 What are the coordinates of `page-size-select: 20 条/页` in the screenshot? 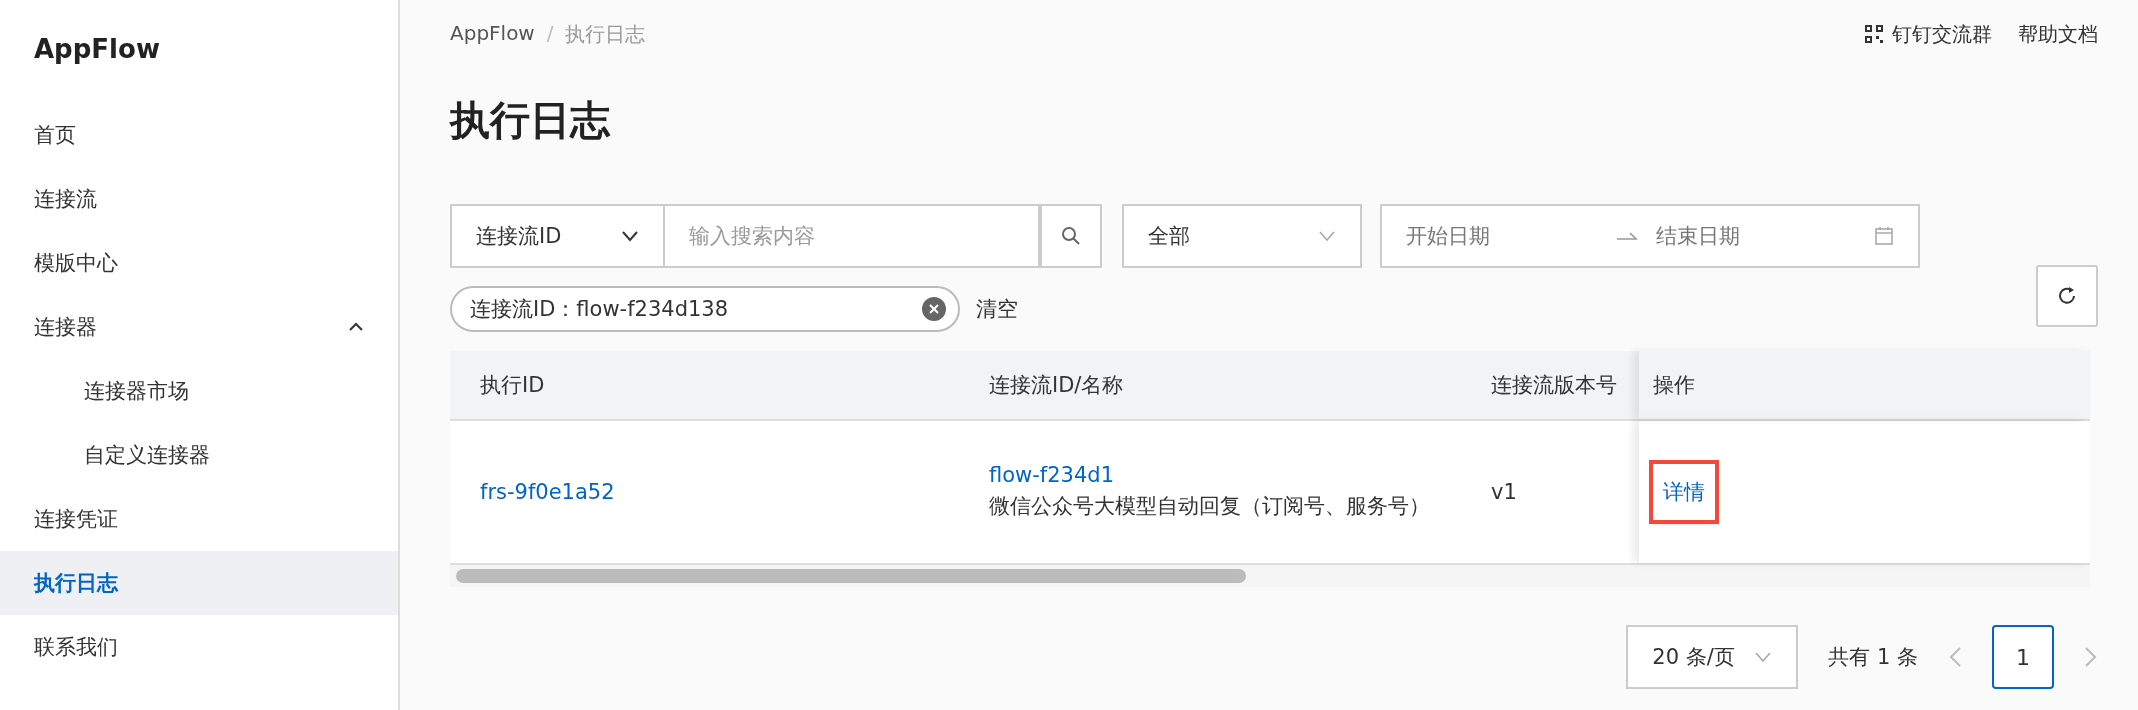 It's located at (1712, 657).